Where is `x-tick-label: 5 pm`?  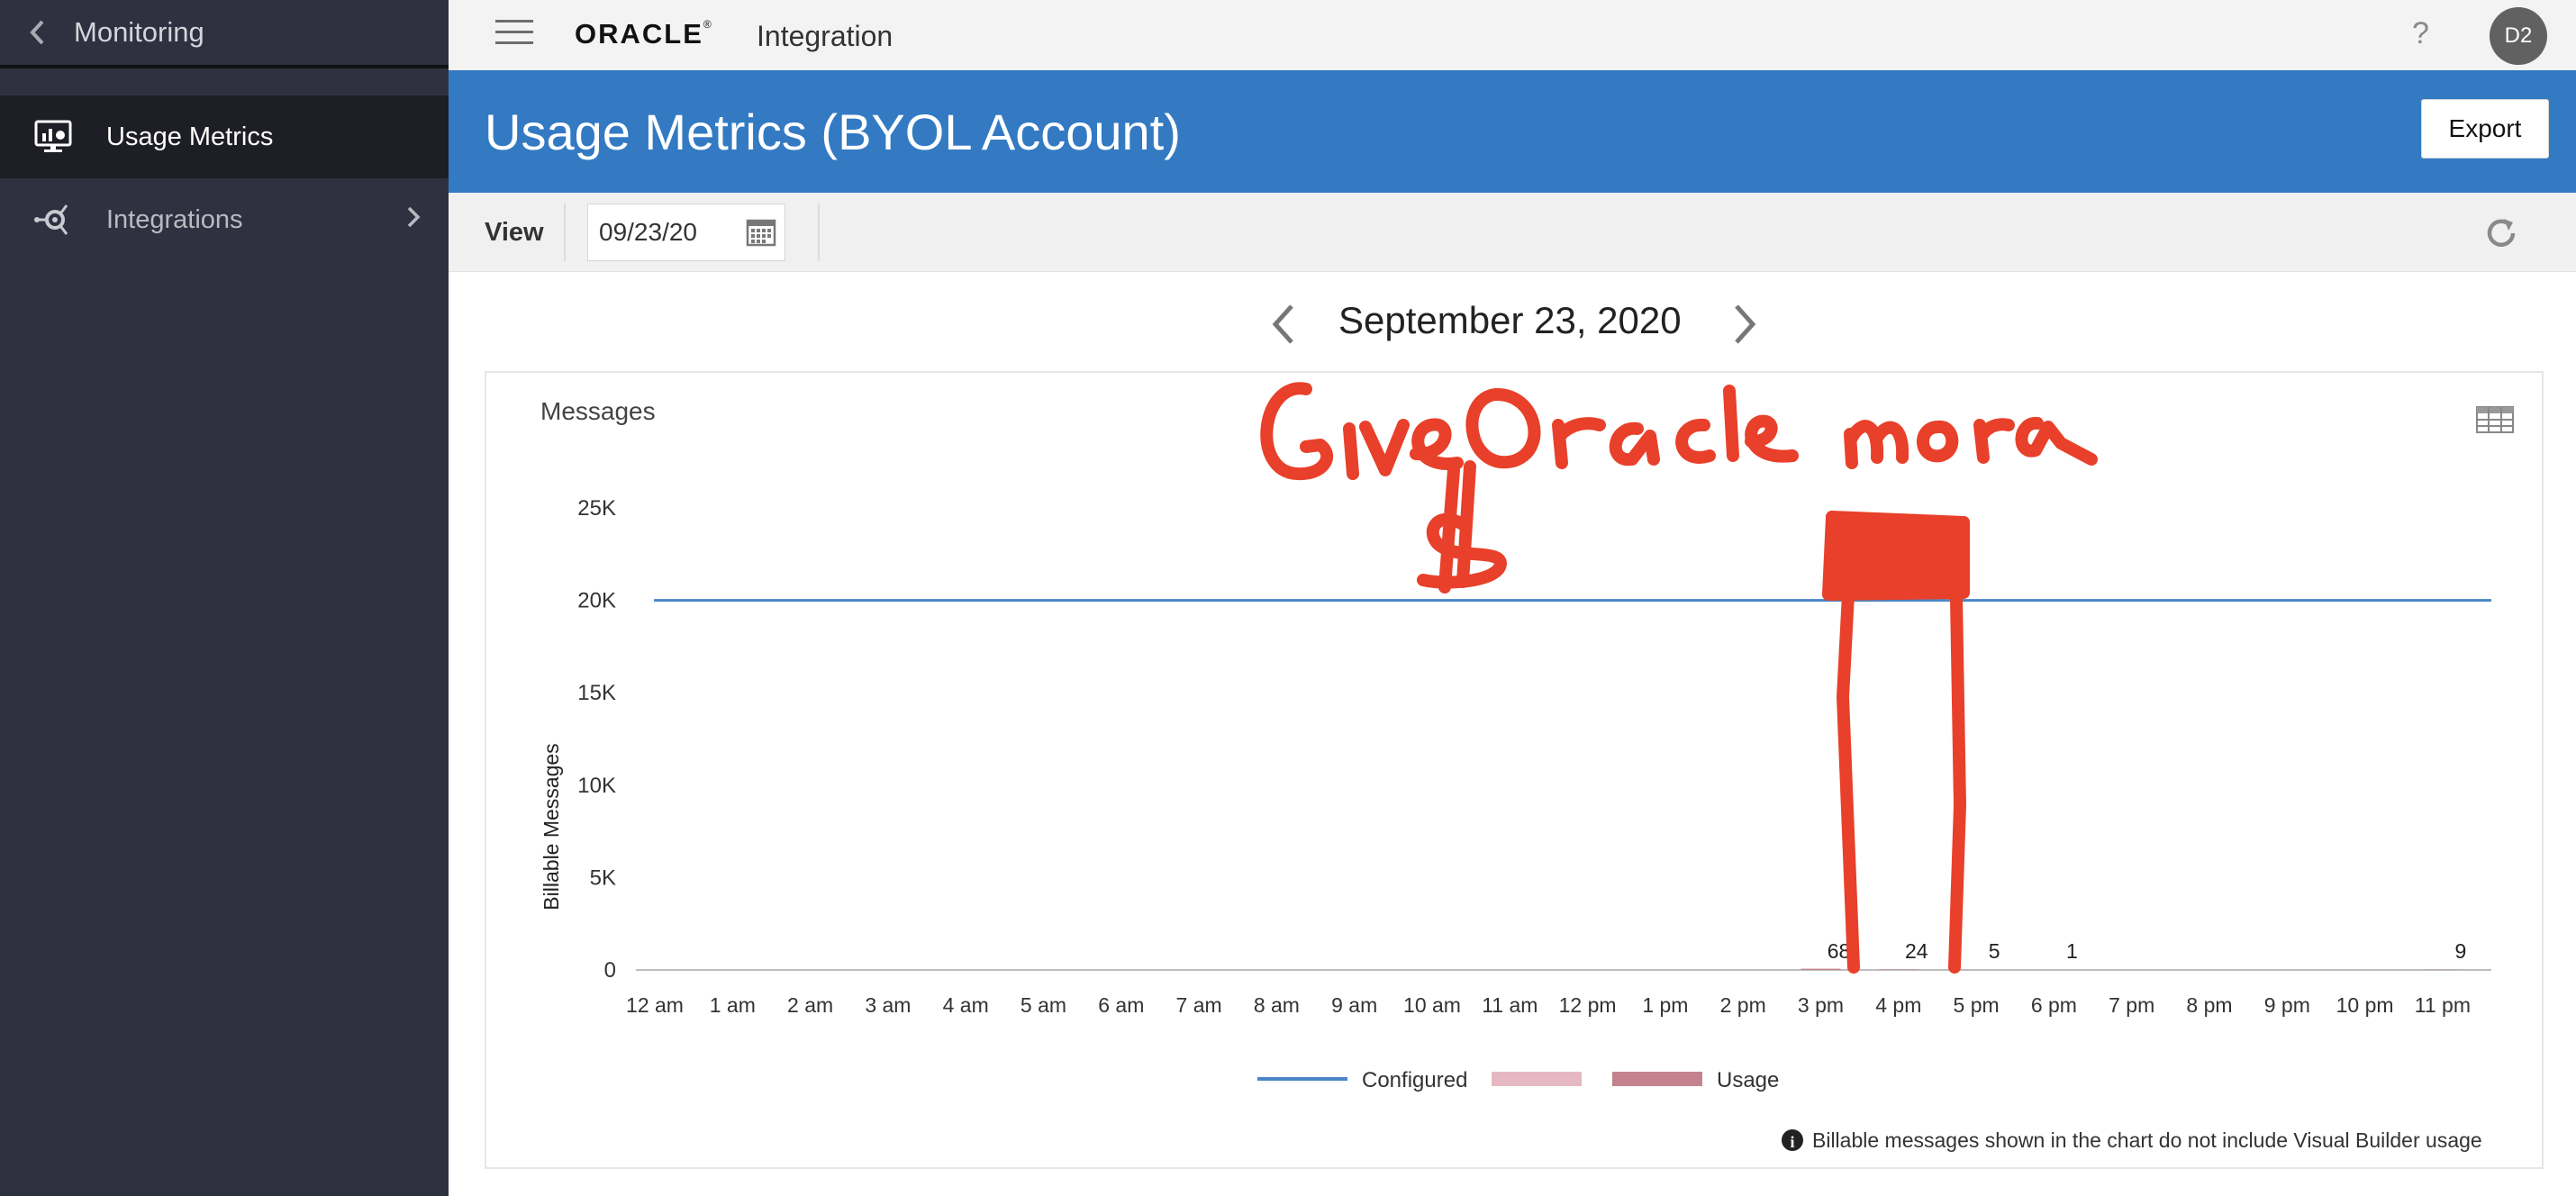 x-tick-label: 5 pm is located at coordinates (1977, 1005).